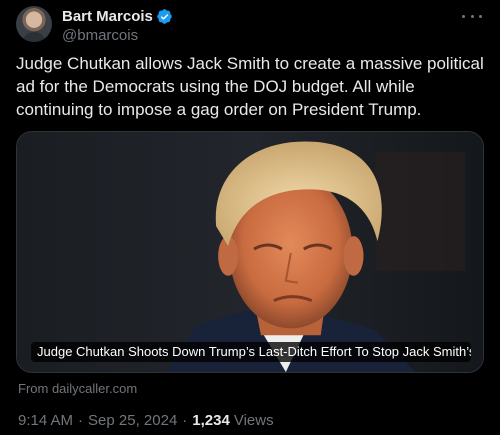 This screenshot has height=435, width=500. What do you see at coordinates (77, 388) in the screenshot?
I see `card-source: From dailycaller.com` at bounding box center [77, 388].